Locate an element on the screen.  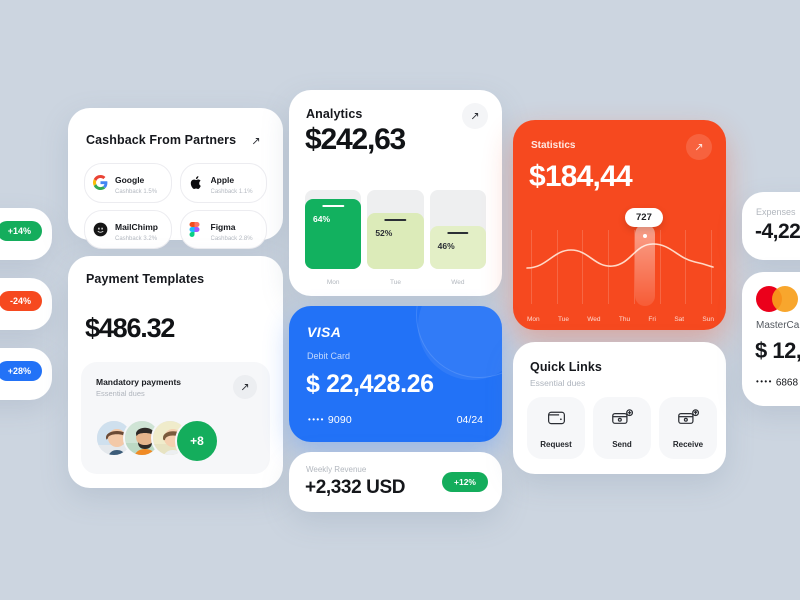
edge-stat-card-2: -24% is located at coordinates (26, 304).